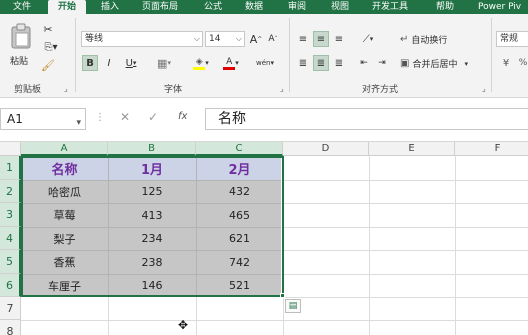  I want to click on align-middle-icon: ≡, so click(321, 39).